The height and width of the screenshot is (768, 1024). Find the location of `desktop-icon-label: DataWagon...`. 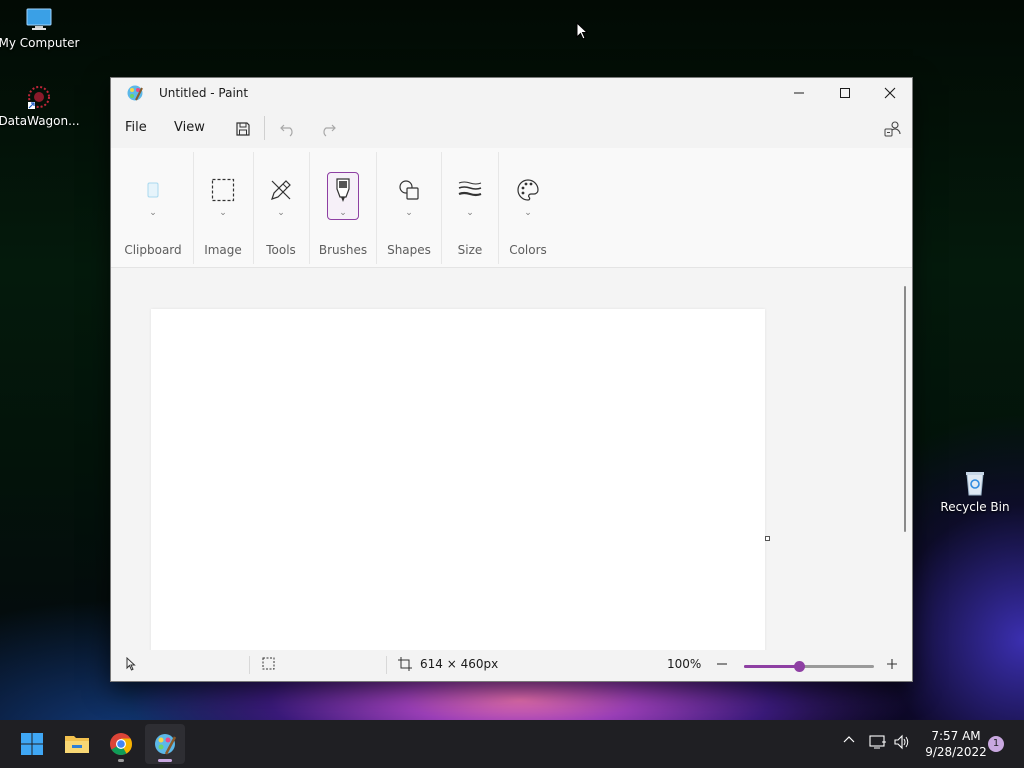

desktop-icon-label: DataWagon... is located at coordinates (40, 121).